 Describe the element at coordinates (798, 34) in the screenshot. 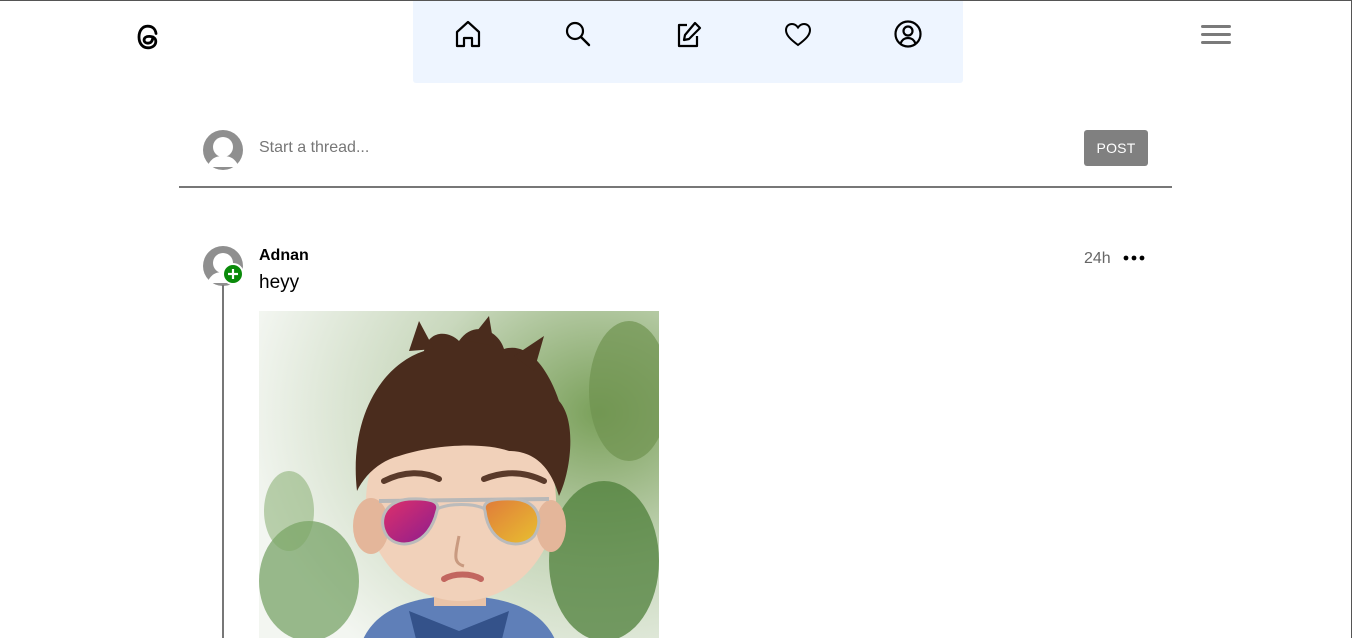

I see `heart-icon` at that location.